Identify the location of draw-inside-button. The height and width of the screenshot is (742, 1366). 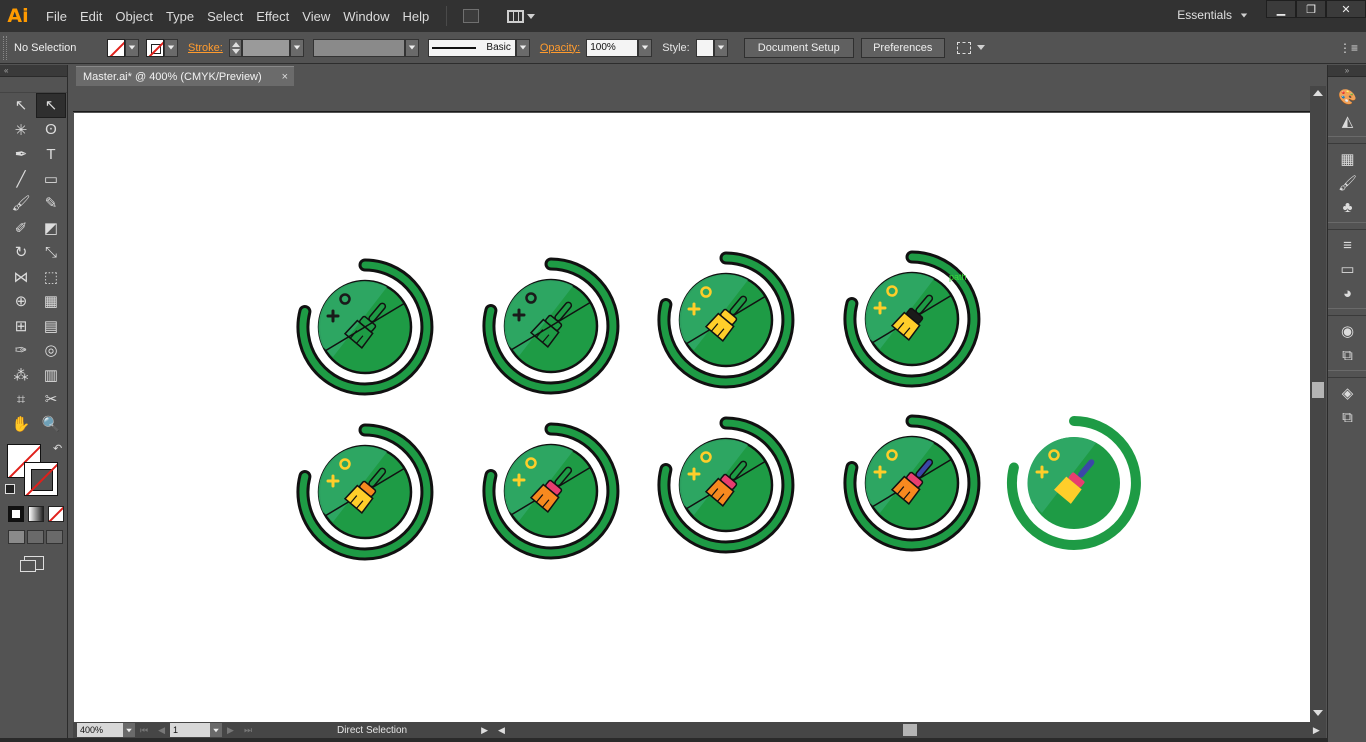
(54, 537).